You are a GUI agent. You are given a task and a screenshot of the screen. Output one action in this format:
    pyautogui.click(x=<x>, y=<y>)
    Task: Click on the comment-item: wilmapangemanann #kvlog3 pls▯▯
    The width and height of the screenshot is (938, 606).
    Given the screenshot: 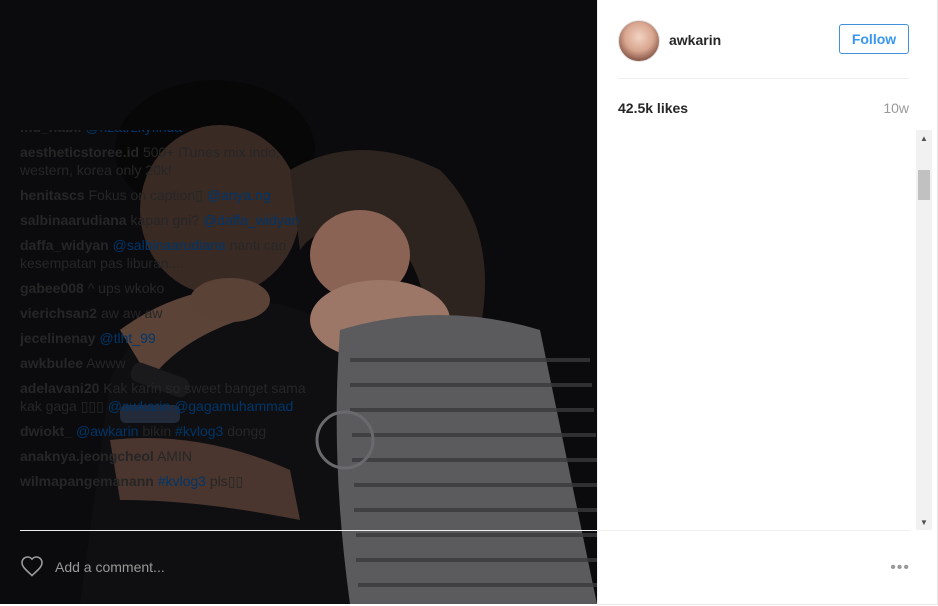 What is the action you would take?
    pyautogui.click(x=166, y=481)
    